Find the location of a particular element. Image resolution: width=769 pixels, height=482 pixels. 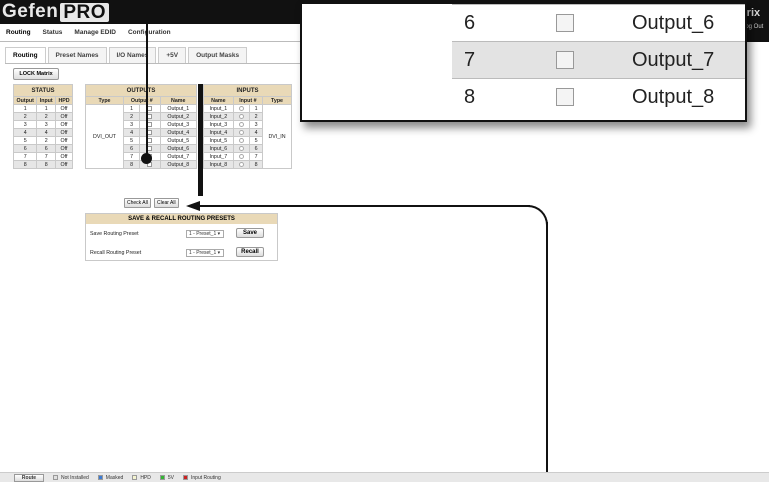

zoom-row: 7 Output_7 is located at coordinates (598, 59).